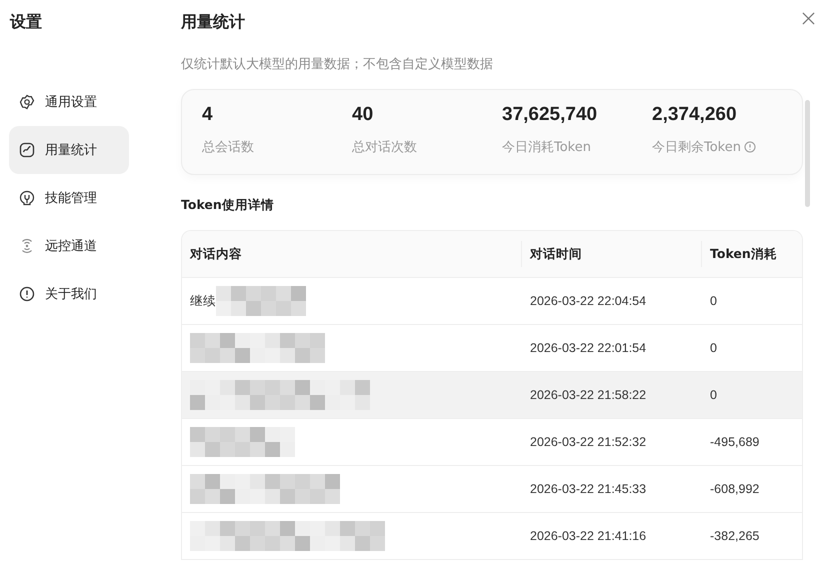 This screenshot has height=573, width=834. Describe the element at coordinates (384, 147) in the screenshot. I see `stat-label: 总对话次数` at that location.